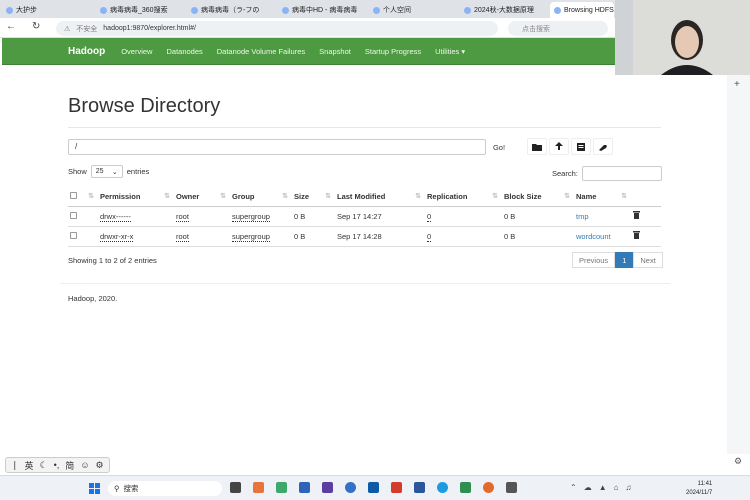 The image size is (750, 500). Describe the element at coordinates (594, 260) in the screenshot. I see `previous-button: Previous` at that location.